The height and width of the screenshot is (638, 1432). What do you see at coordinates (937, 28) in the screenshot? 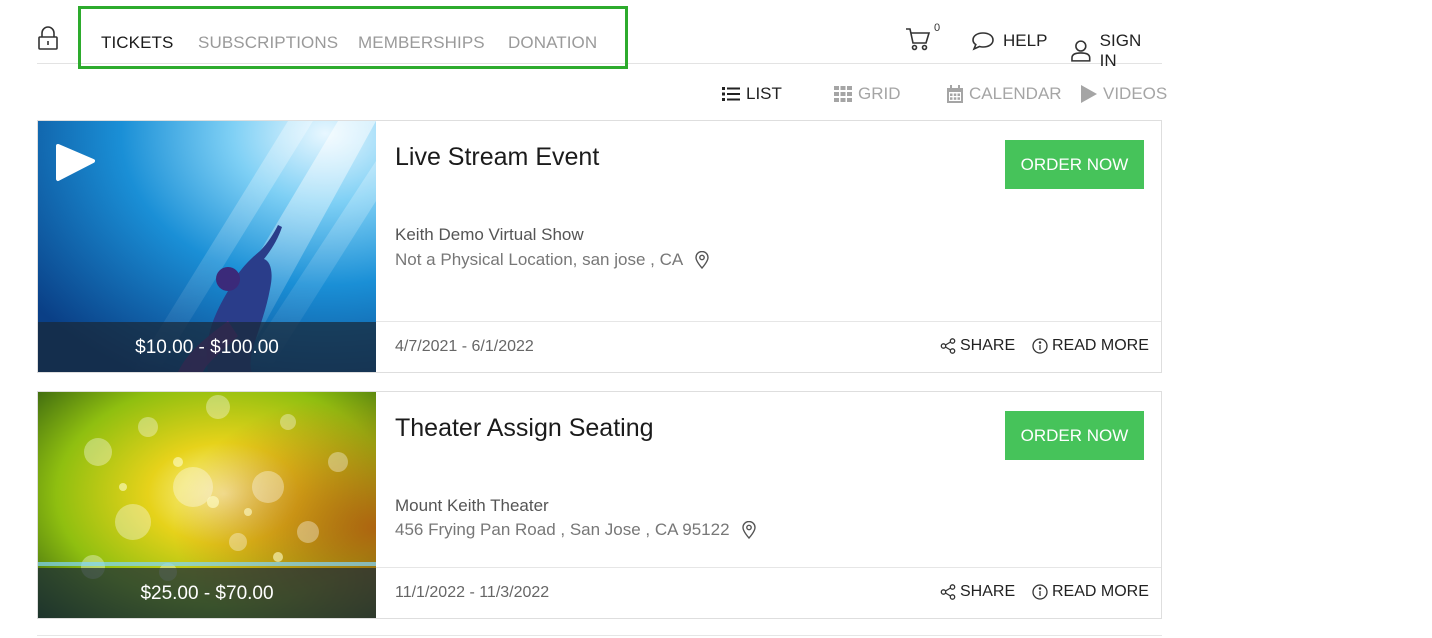
I see `cart-count: 0` at bounding box center [937, 28].